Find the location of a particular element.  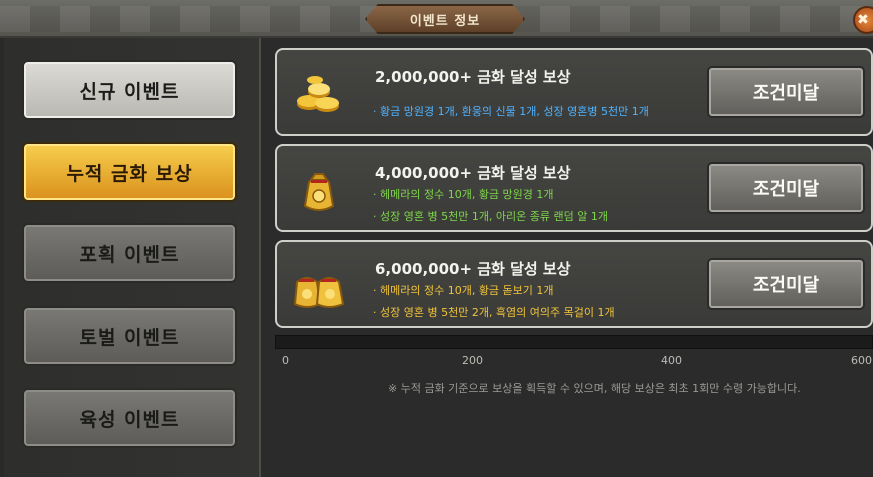

close-button: ✖ is located at coordinates (863, 20).